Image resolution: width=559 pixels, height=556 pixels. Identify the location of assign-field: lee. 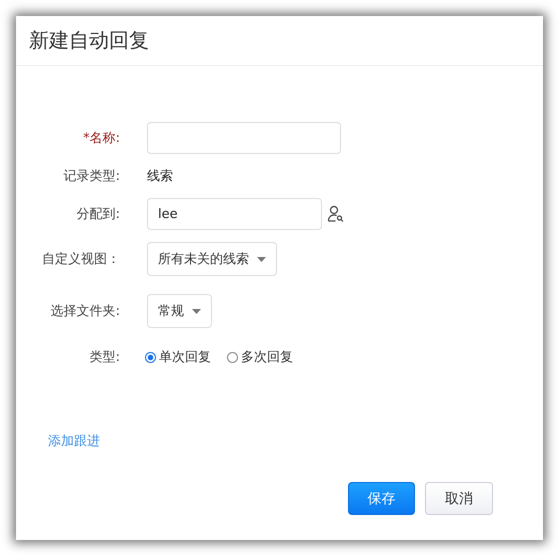
(234, 214).